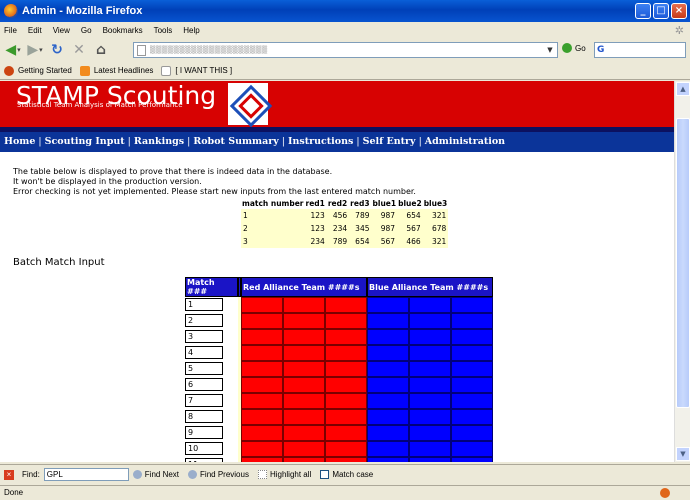  Describe the element at coordinates (661, 11) in the screenshot. I see `maximize-button: □` at that location.